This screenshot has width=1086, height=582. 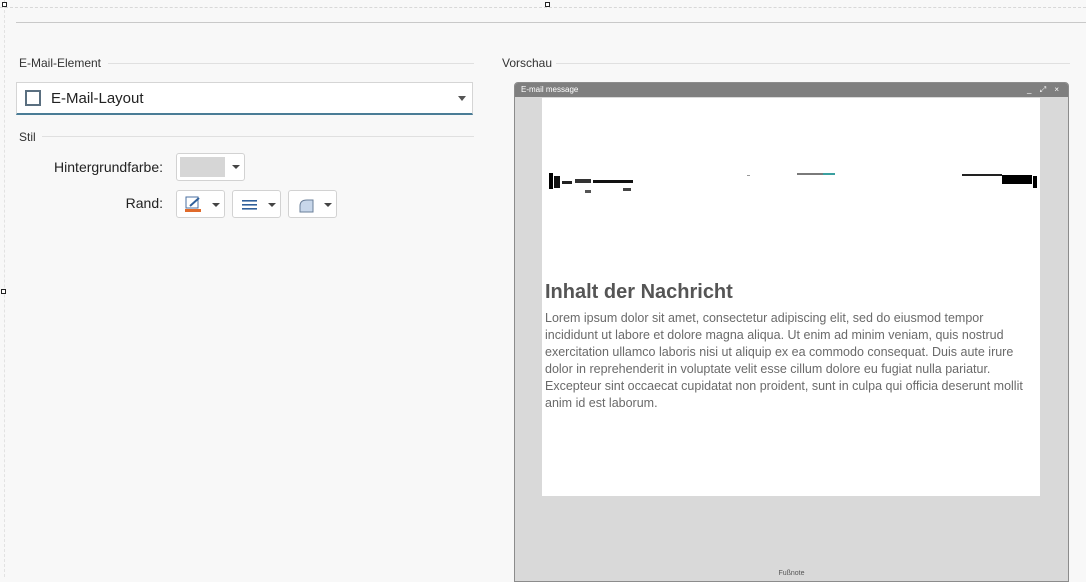 I want to click on background-color-picker, so click(x=210, y=167).